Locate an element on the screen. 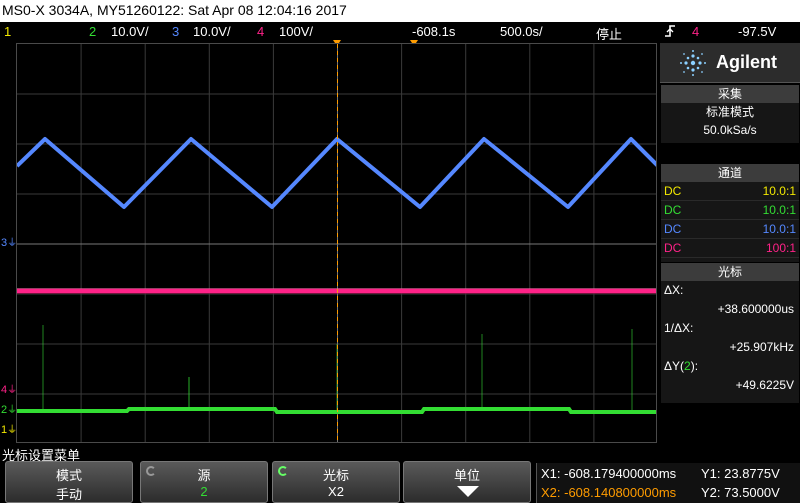  x1-readout: X1: -608.179400000ms is located at coordinates (609, 473).